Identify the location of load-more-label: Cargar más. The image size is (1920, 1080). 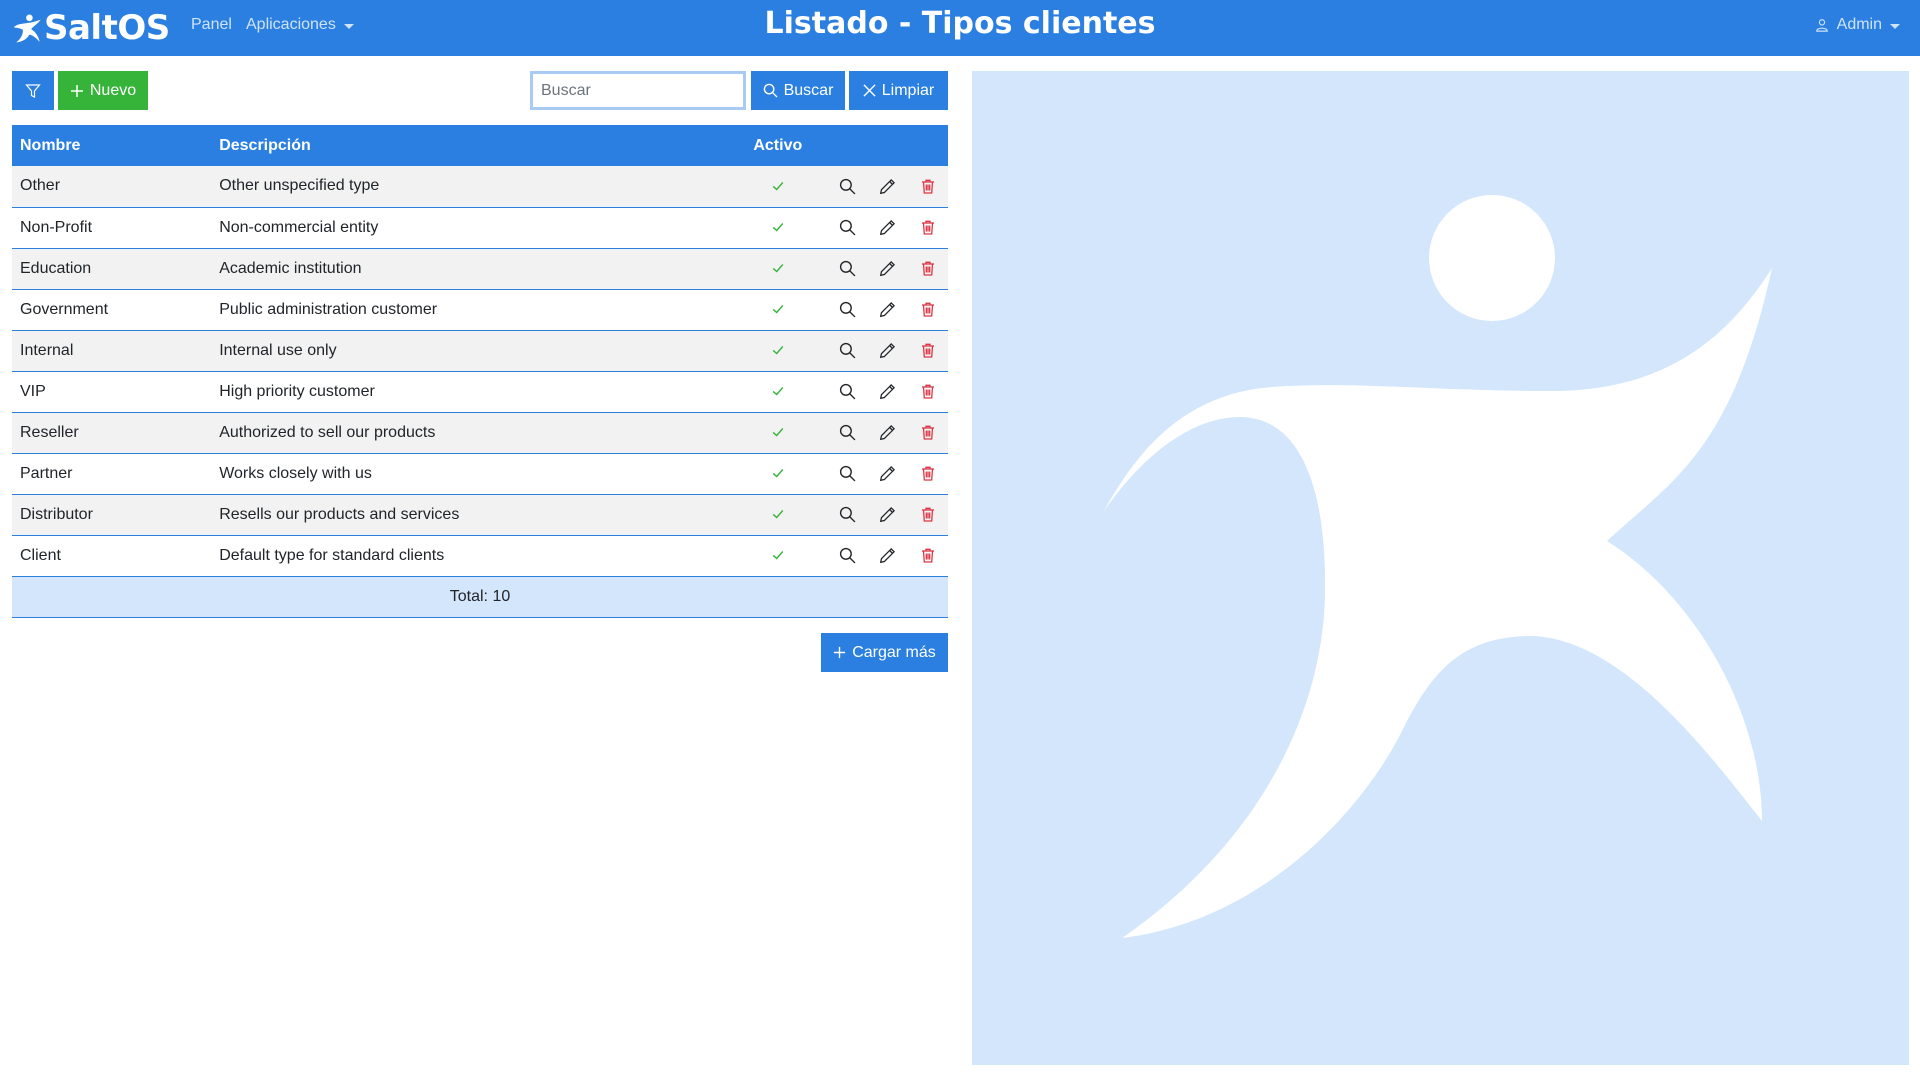
(894, 652).